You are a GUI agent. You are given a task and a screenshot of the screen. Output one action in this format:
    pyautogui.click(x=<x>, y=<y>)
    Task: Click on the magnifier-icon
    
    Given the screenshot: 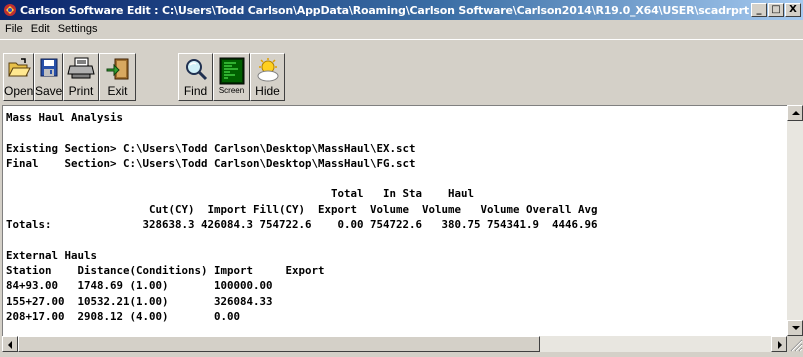 What is the action you would take?
    pyautogui.click(x=196, y=70)
    